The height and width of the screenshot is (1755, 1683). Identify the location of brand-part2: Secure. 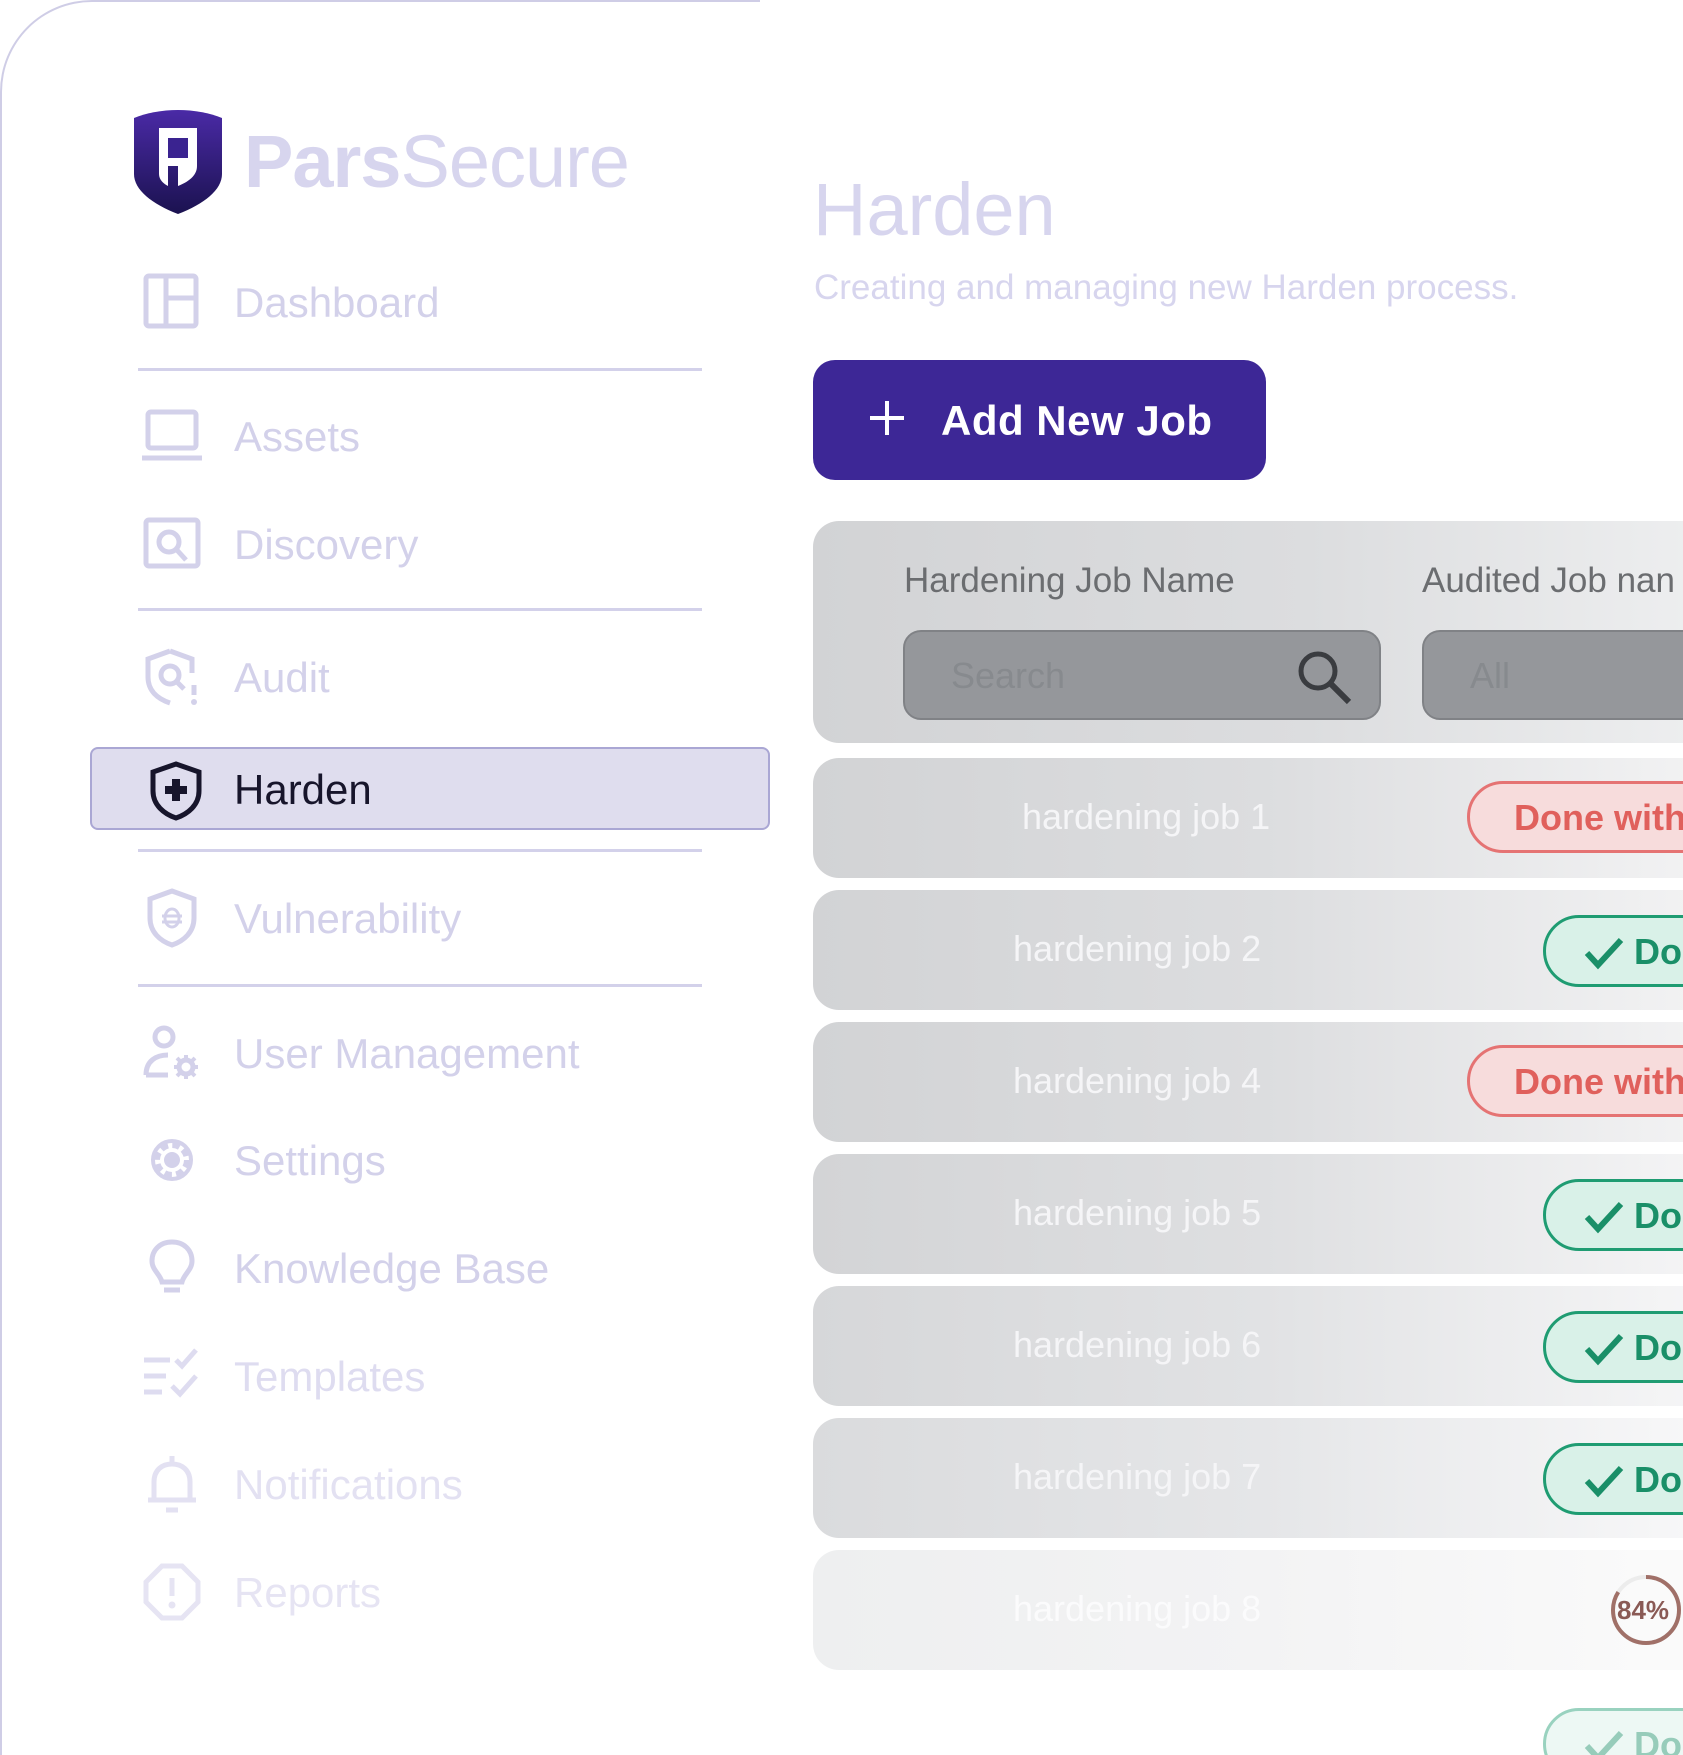
(514, 161).